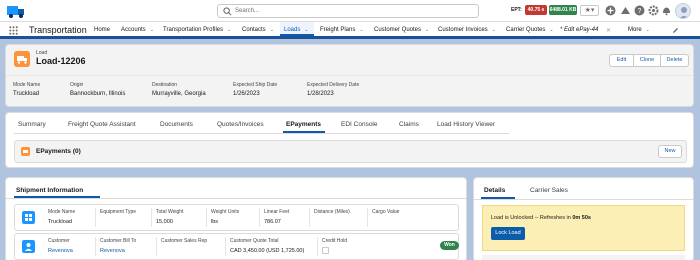 Image resolution: width=700 pixels, height=260 pixels. What do you see at coordinates (296, 30) in the screenshot?
I see `nav-item-loads: Loads ⌄` at bounding box center [296, 30].